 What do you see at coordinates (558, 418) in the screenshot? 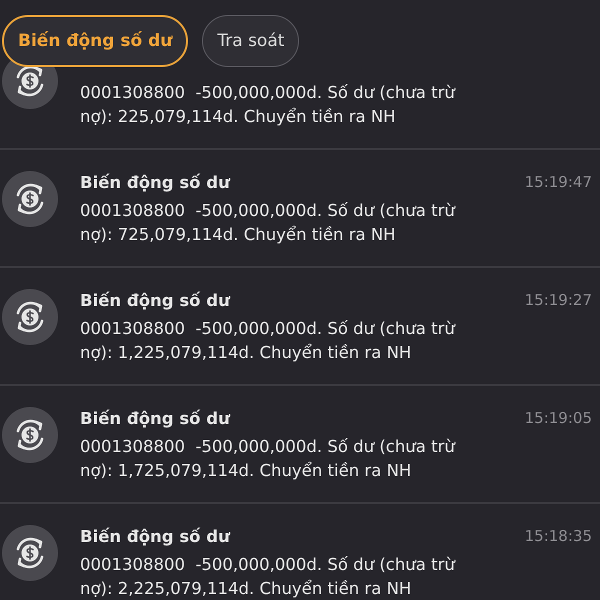
I see `notification-time: 15:19:05` at bounding box center [558, 418].